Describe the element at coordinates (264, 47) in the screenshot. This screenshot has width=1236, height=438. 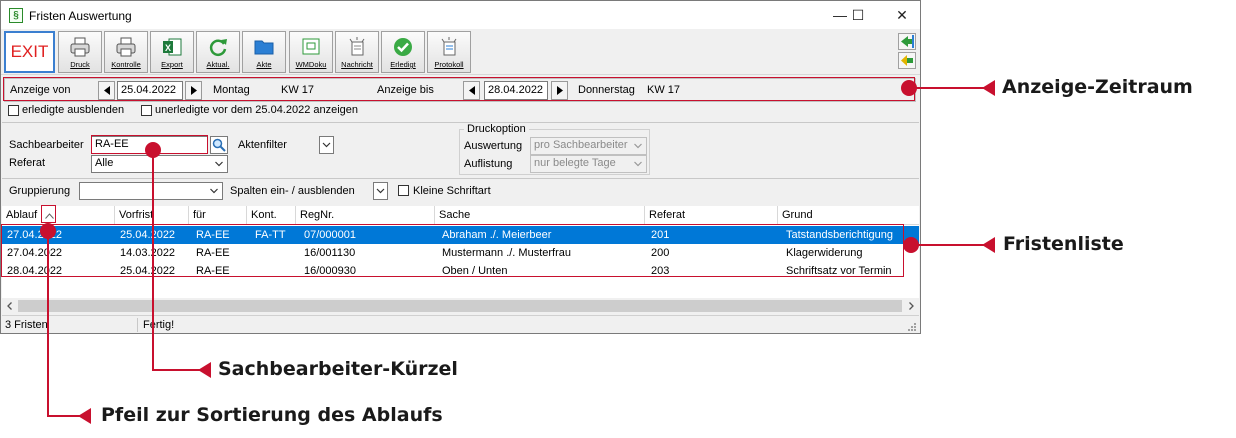
I see `folder-icon` at that location.